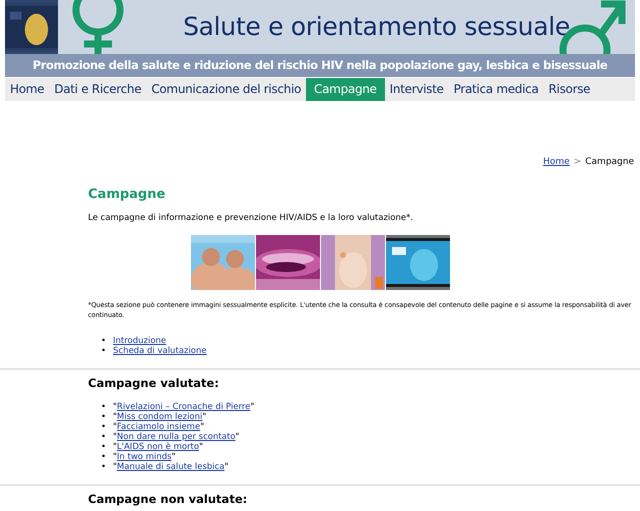  I want to click on page-heading: Campagne, so click(127, 195).